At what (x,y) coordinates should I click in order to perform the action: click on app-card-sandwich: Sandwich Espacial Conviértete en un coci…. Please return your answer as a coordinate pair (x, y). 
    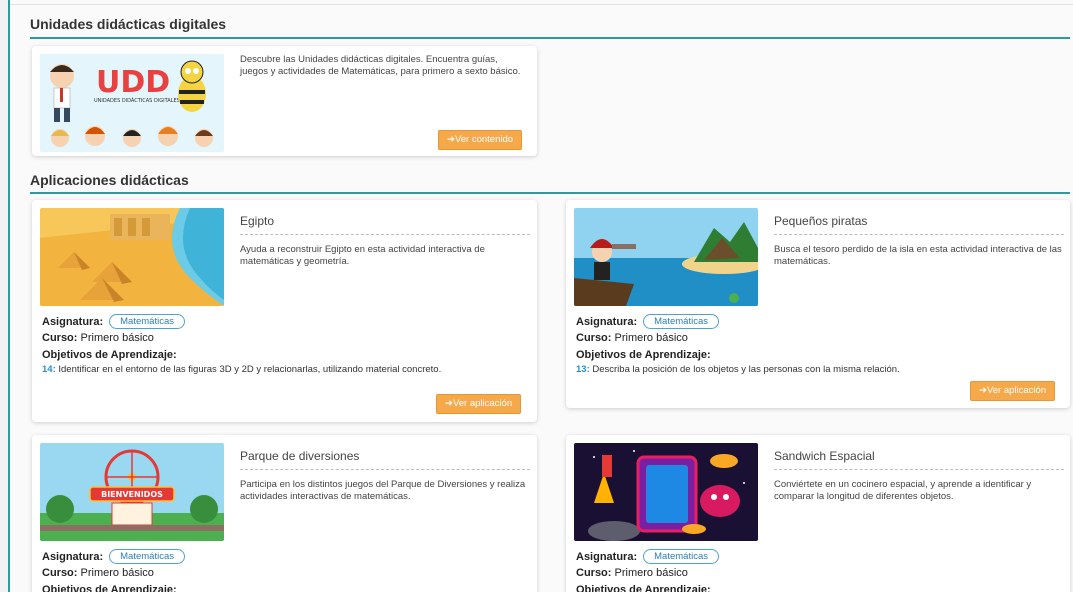
    Looking at the image, I should click on (818, 513).